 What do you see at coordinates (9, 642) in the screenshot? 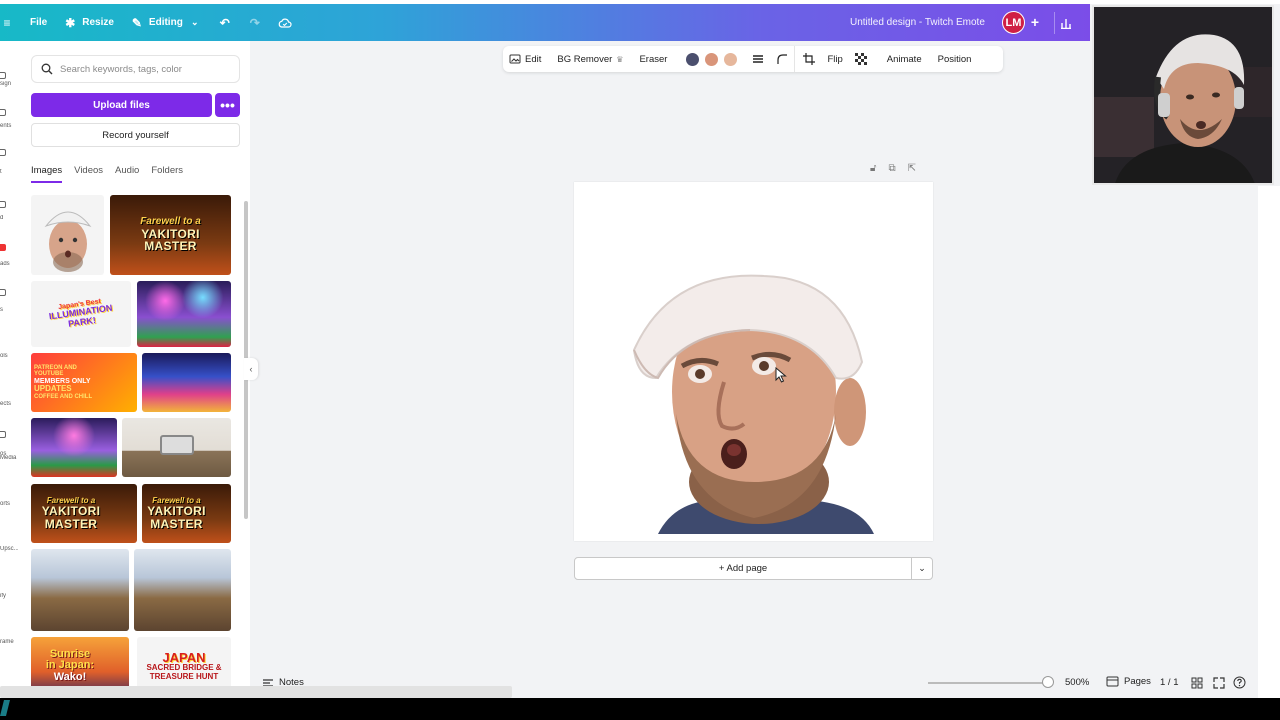
I see `rail-label: rame` at bounding box center [9, 642].